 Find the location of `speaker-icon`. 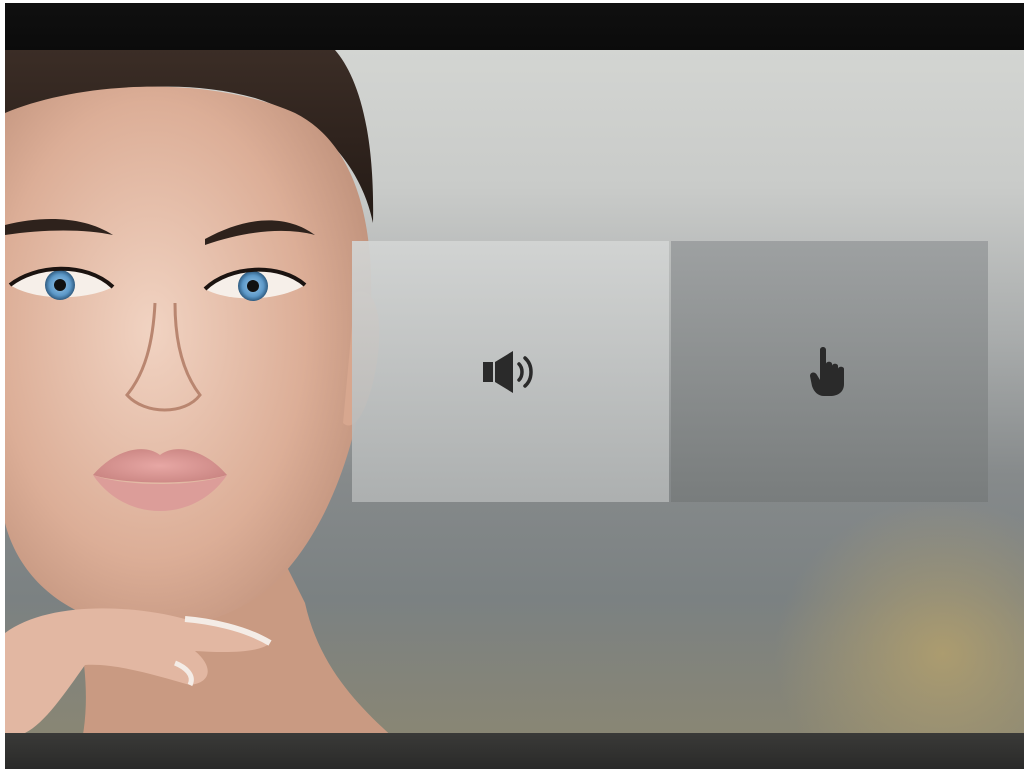

speaker-icon is located at coordinates (510, 372).